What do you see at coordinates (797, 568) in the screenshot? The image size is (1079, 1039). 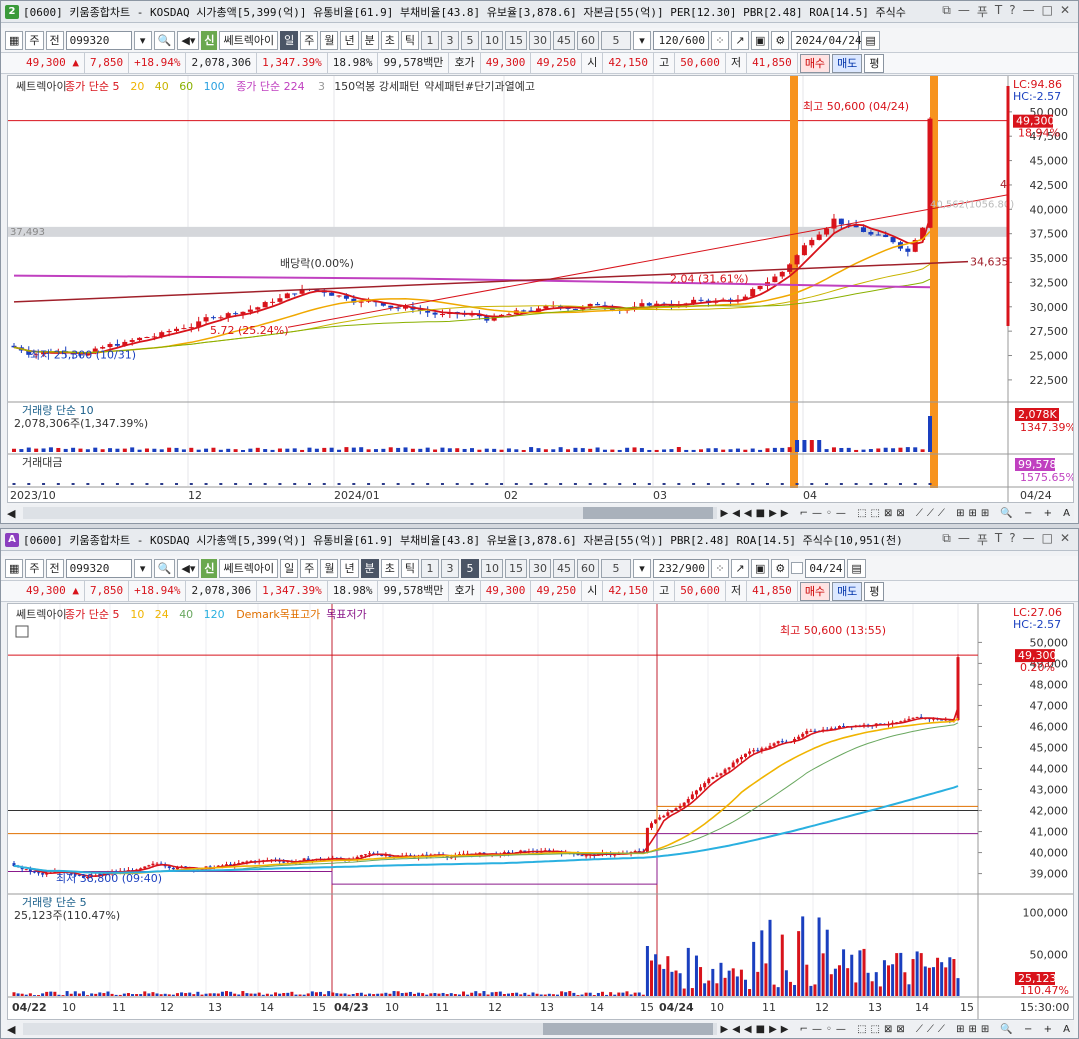 I see `checkbox` at bounding box center [797, 568].